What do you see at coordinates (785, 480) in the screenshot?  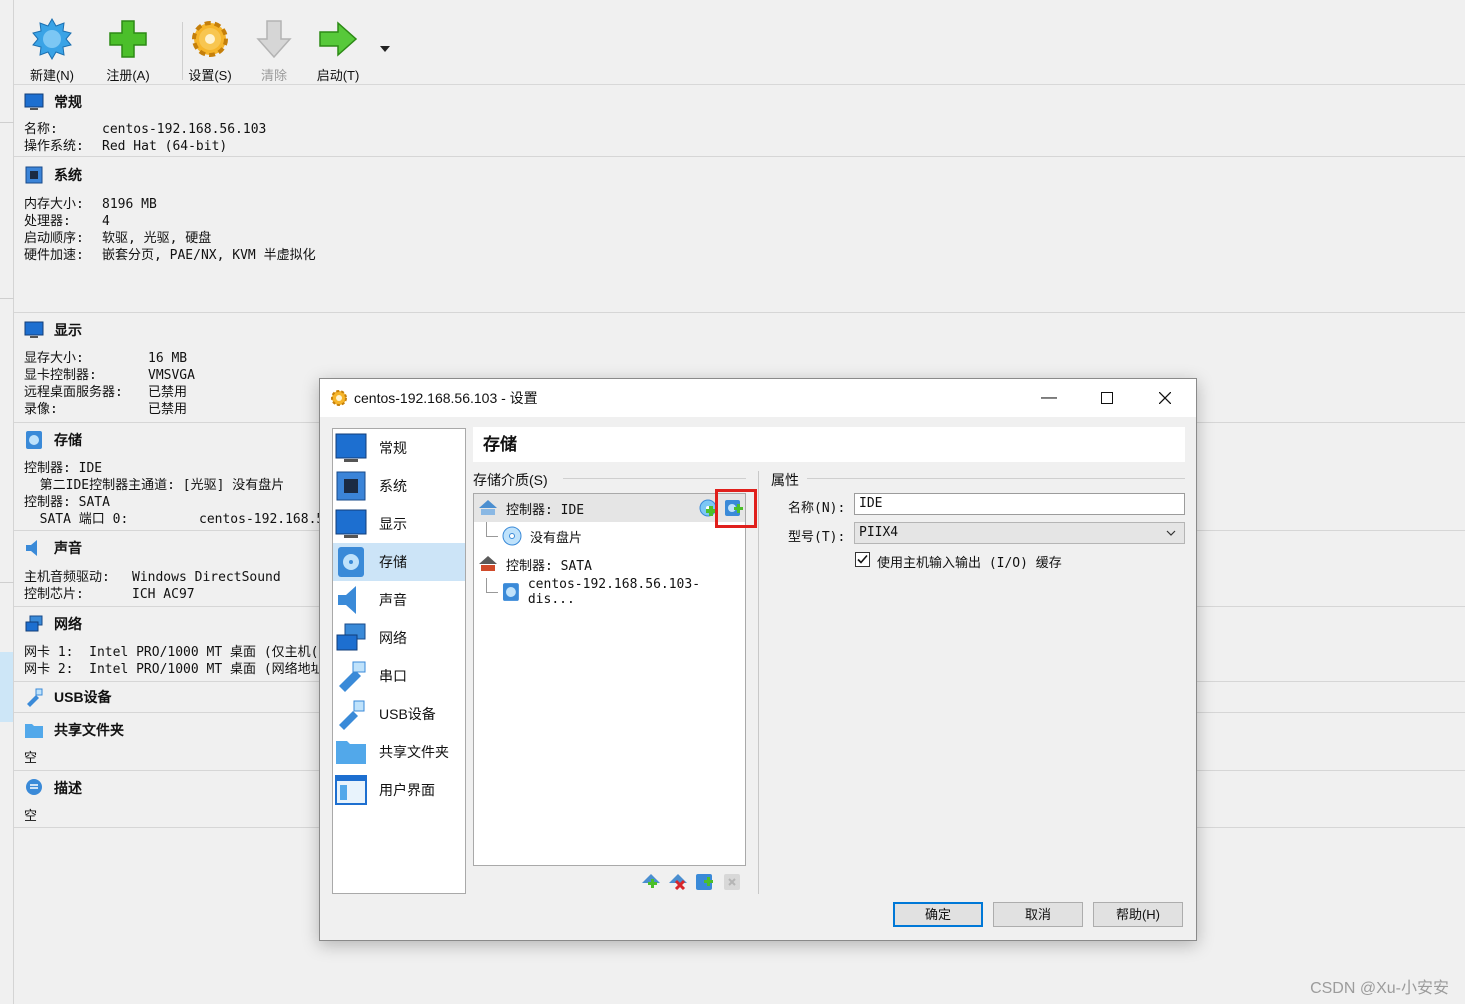 I see `attributes-label: 属性` at bounding box center [785, 480].